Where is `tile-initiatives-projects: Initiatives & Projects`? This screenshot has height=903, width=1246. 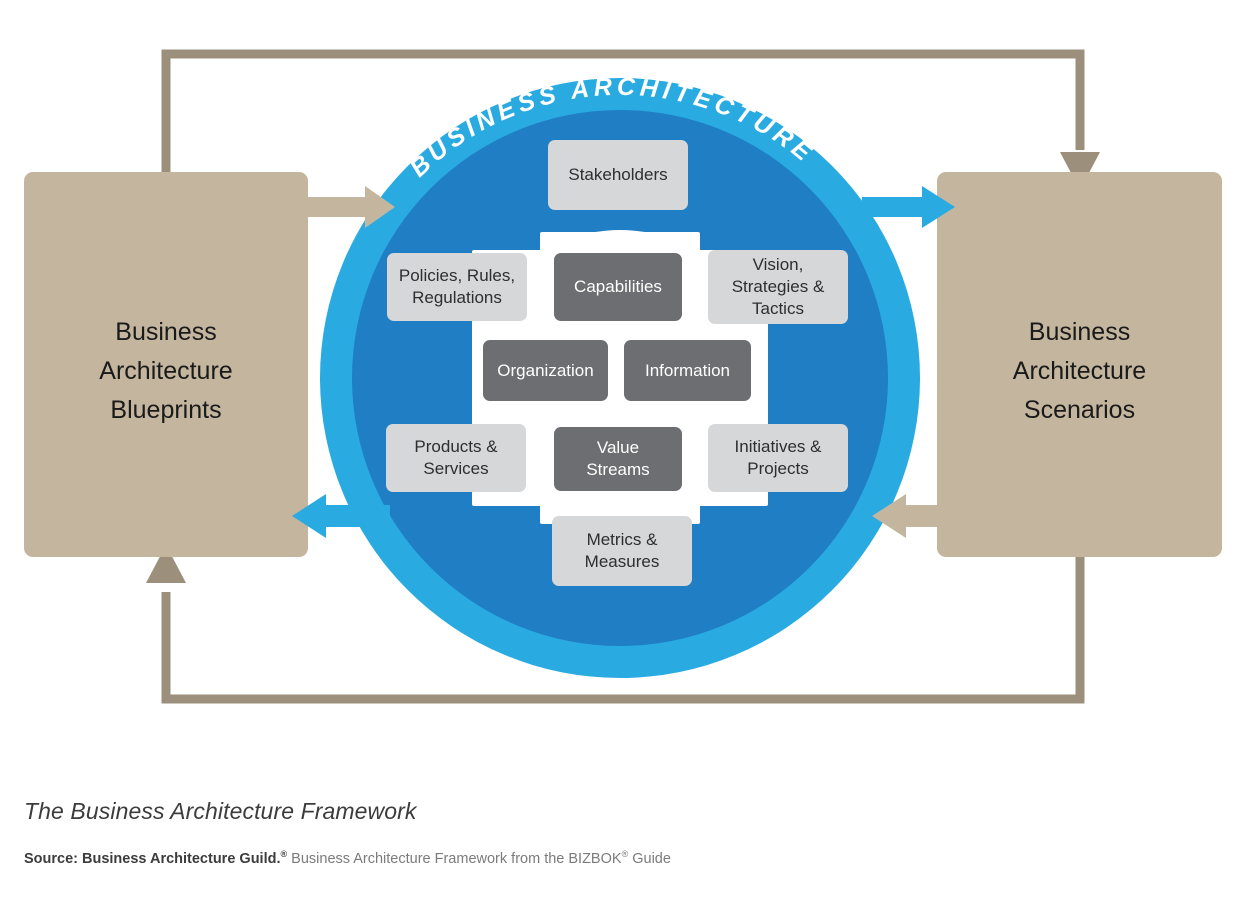 tile-initiatives-projects: Initiatives & Projects is located at coordinates (778, 458).